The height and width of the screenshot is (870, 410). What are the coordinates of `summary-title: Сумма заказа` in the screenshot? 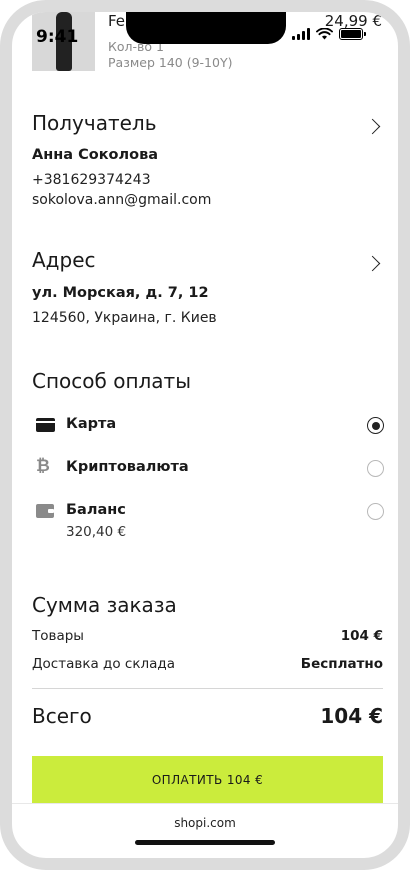 It's located at (104, 605).